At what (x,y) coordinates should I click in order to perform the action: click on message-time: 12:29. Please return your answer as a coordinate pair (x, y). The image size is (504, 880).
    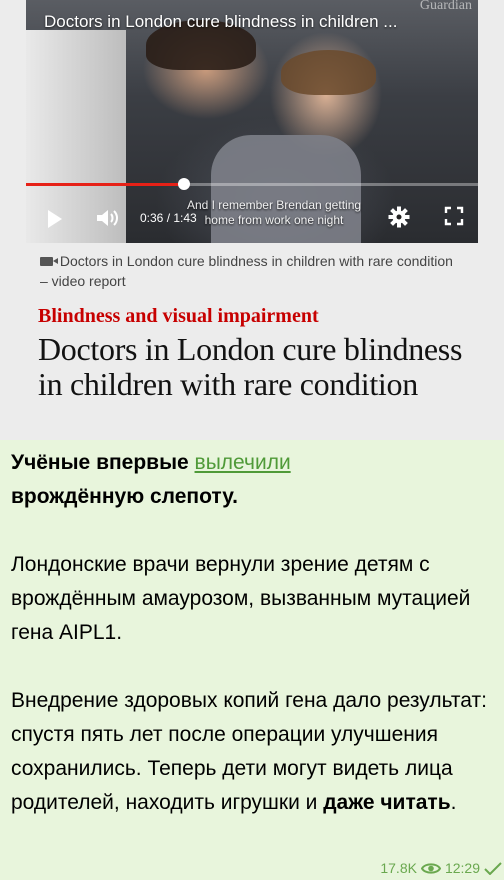
    Looking at the image, I should click on (462, 868).